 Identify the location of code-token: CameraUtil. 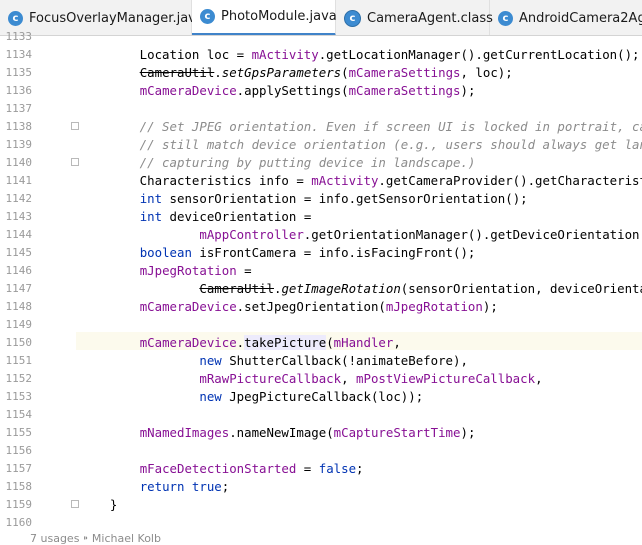
(236, 288).